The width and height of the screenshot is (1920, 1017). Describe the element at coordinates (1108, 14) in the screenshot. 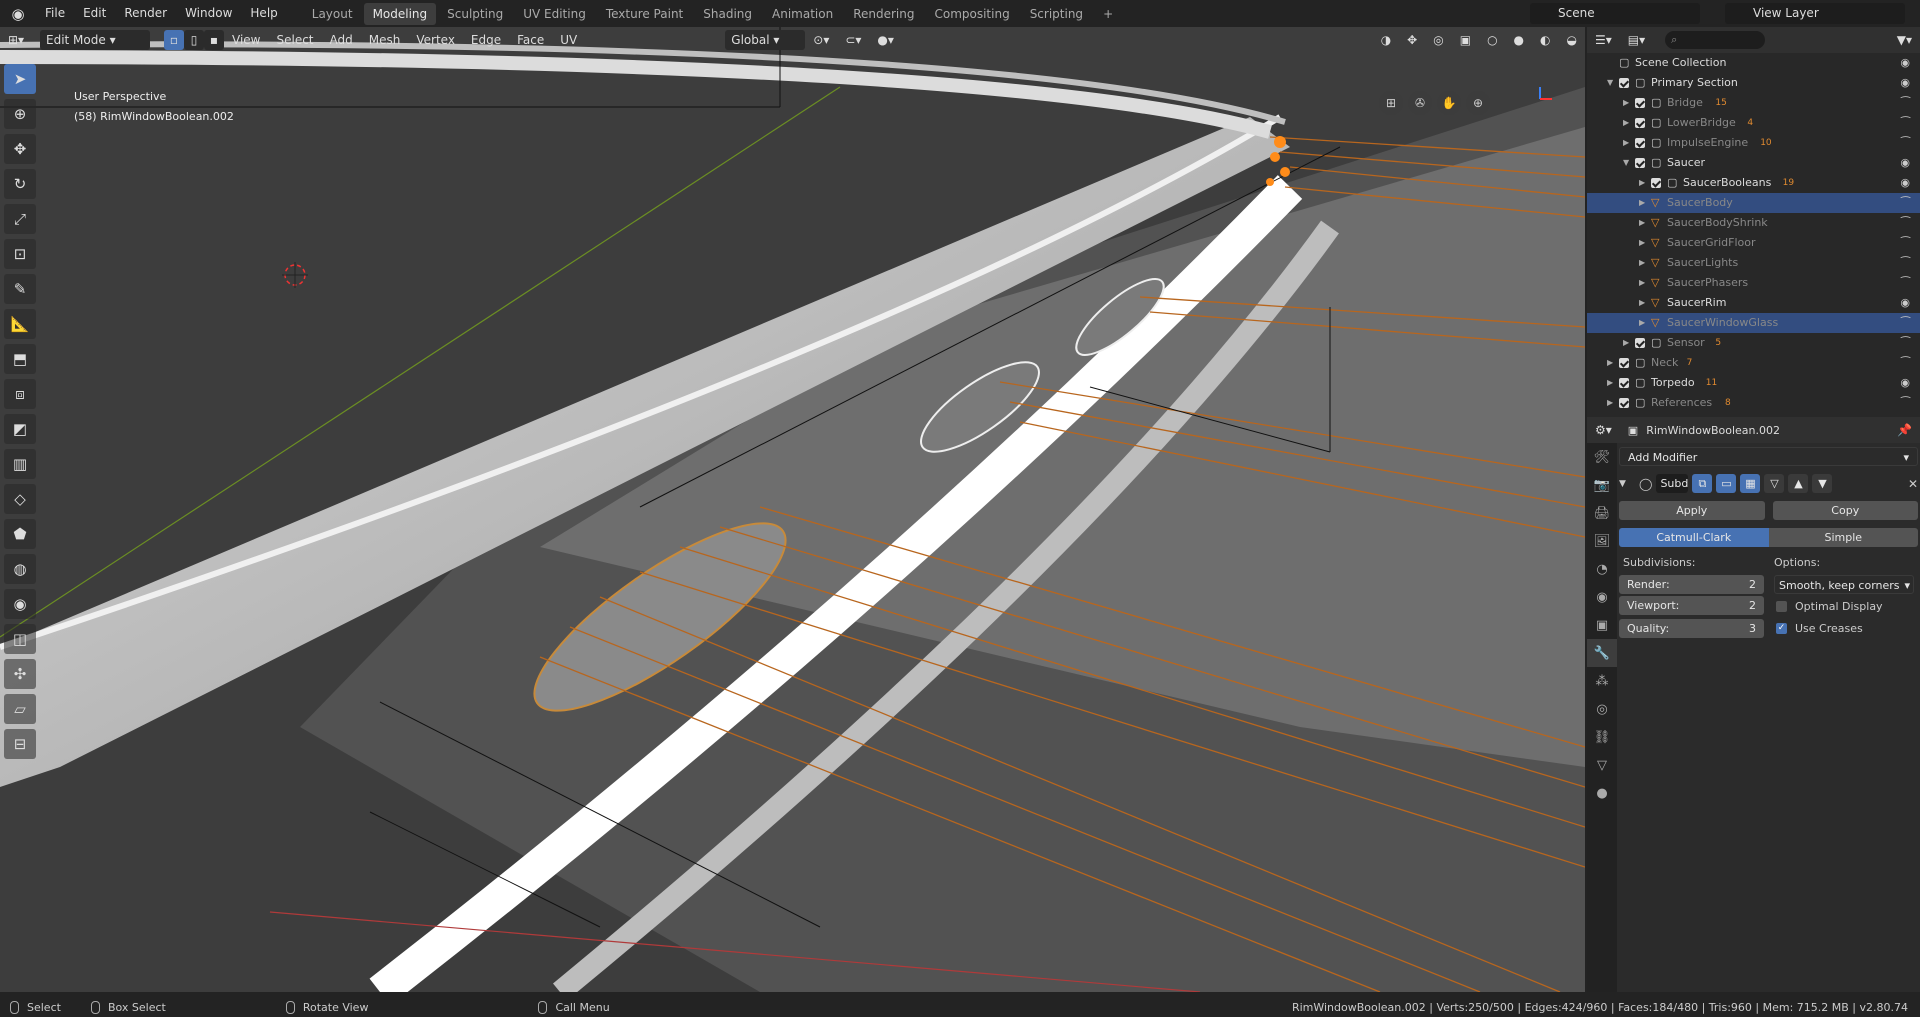

I see `add-workspace-button: +` at that location.